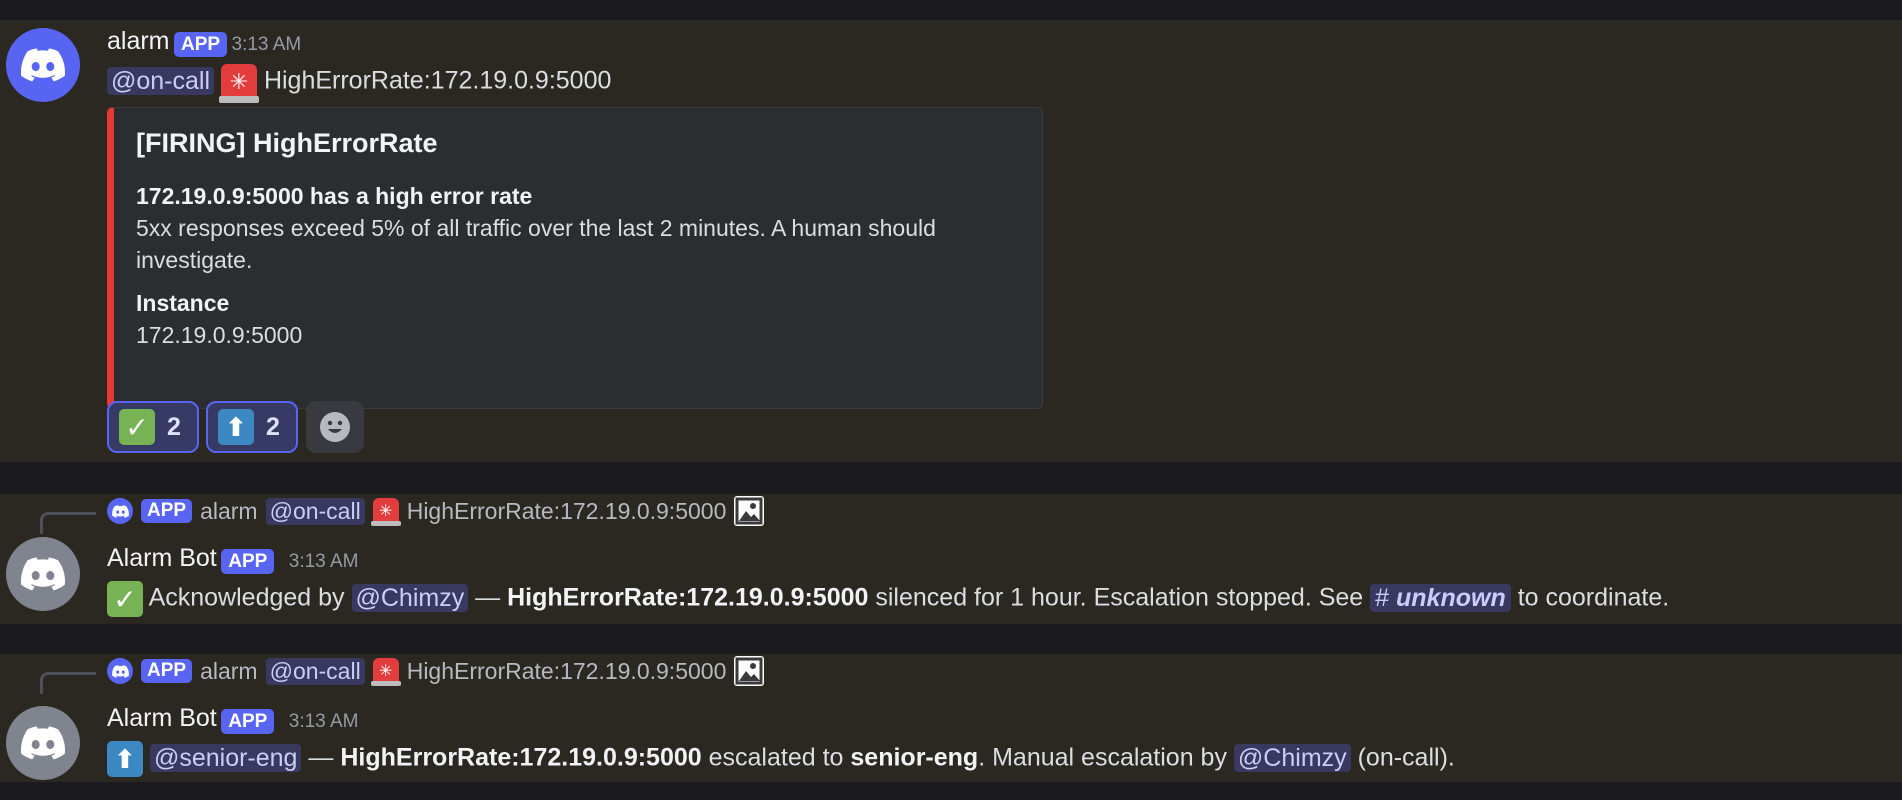 The width and height of the screenshot is (1902, 800). I want to click on embed-description-line-2: investigate., so click(194, 260).